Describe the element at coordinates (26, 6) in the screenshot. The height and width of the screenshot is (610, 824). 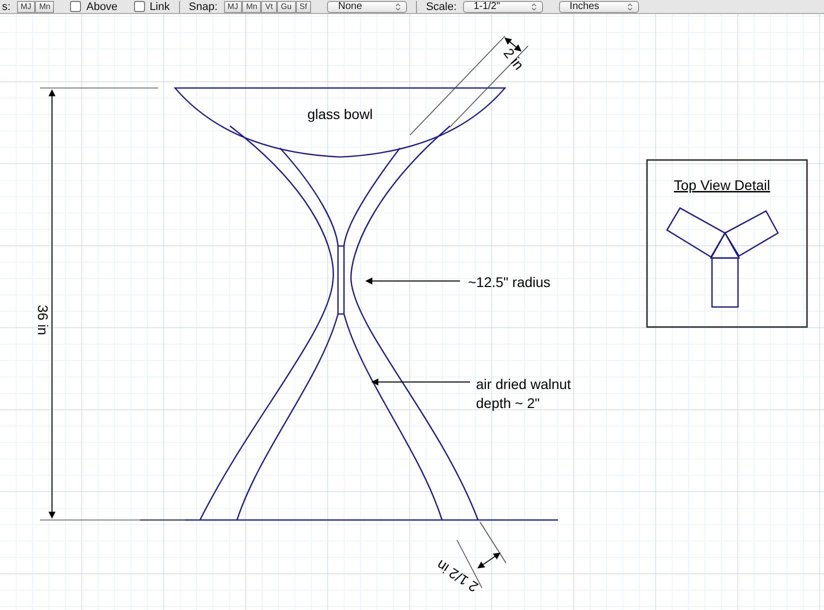
I see `segment-button: MJ` at that location.